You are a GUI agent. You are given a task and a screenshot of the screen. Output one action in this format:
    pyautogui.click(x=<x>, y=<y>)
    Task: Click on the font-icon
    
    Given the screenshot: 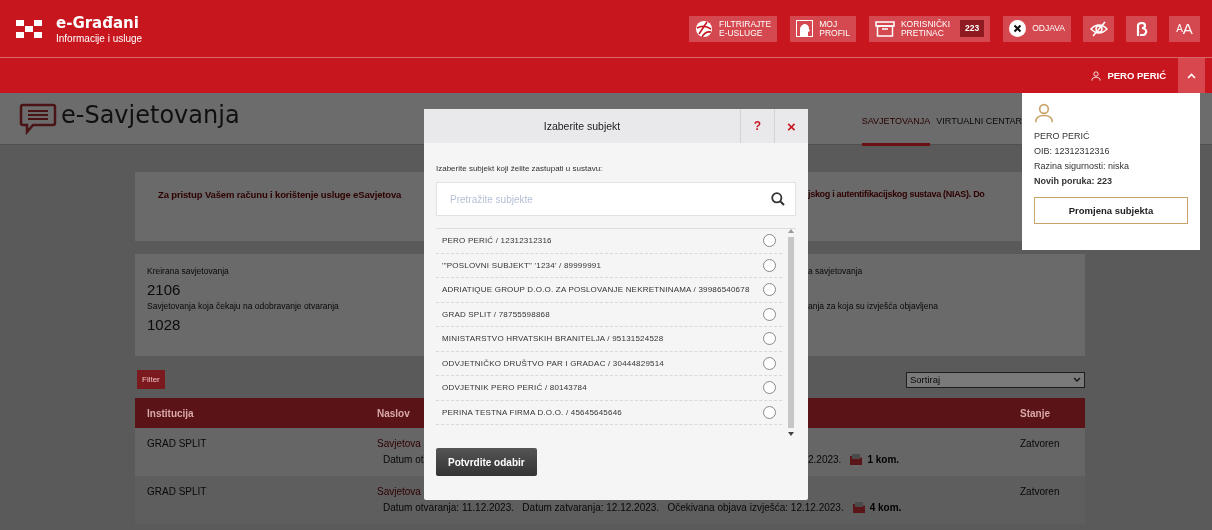 What is the action you would take?
    pyautogui.click(x=1141, y=28)
    